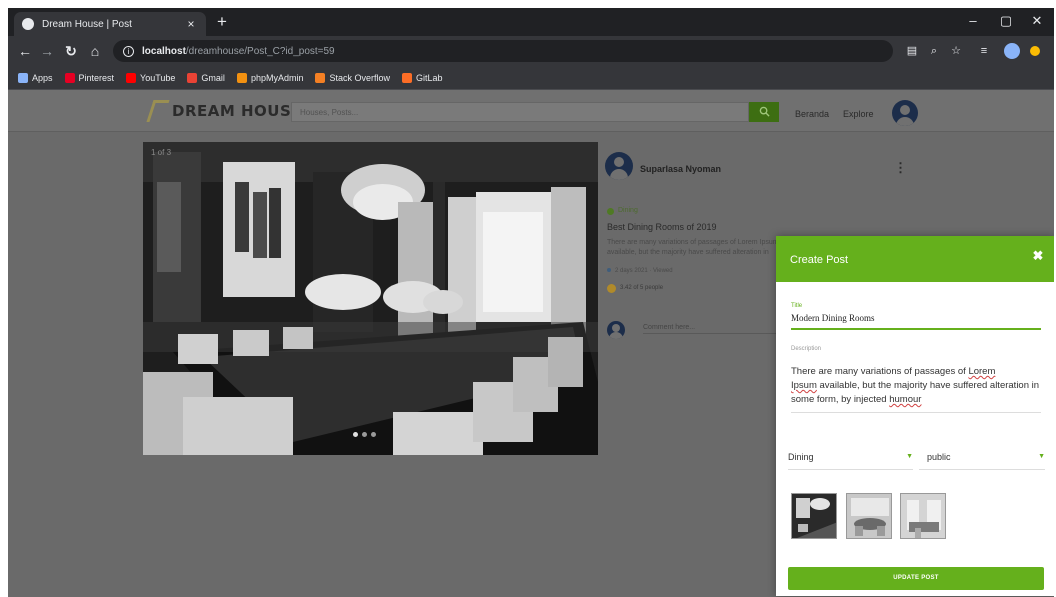 Image resolution: width=1056 pixels, height=597 pixels. I want to click on search-button, so click(764, 112).